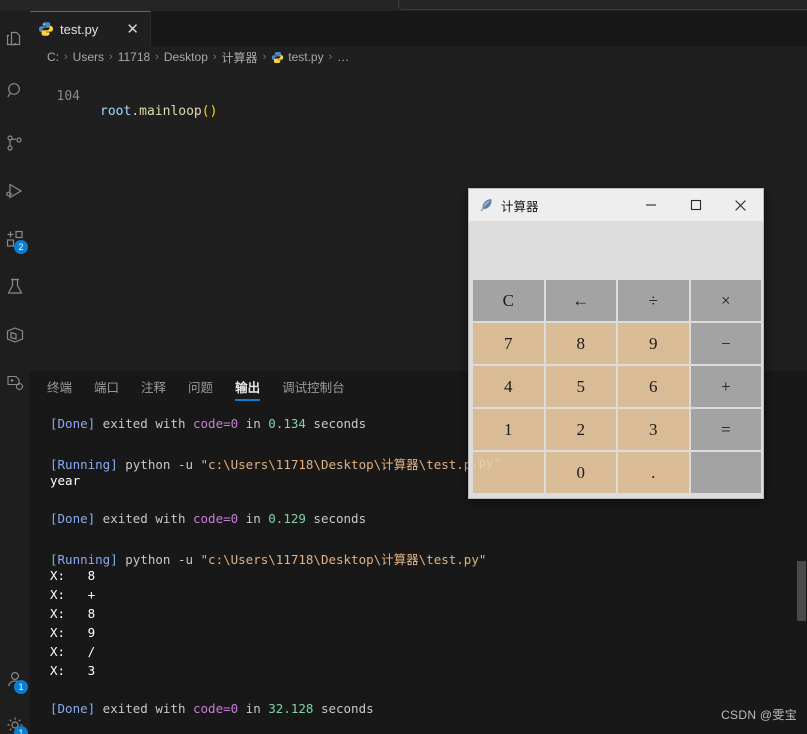  I want to click on tab-comments: 注释, so click(153, 389).